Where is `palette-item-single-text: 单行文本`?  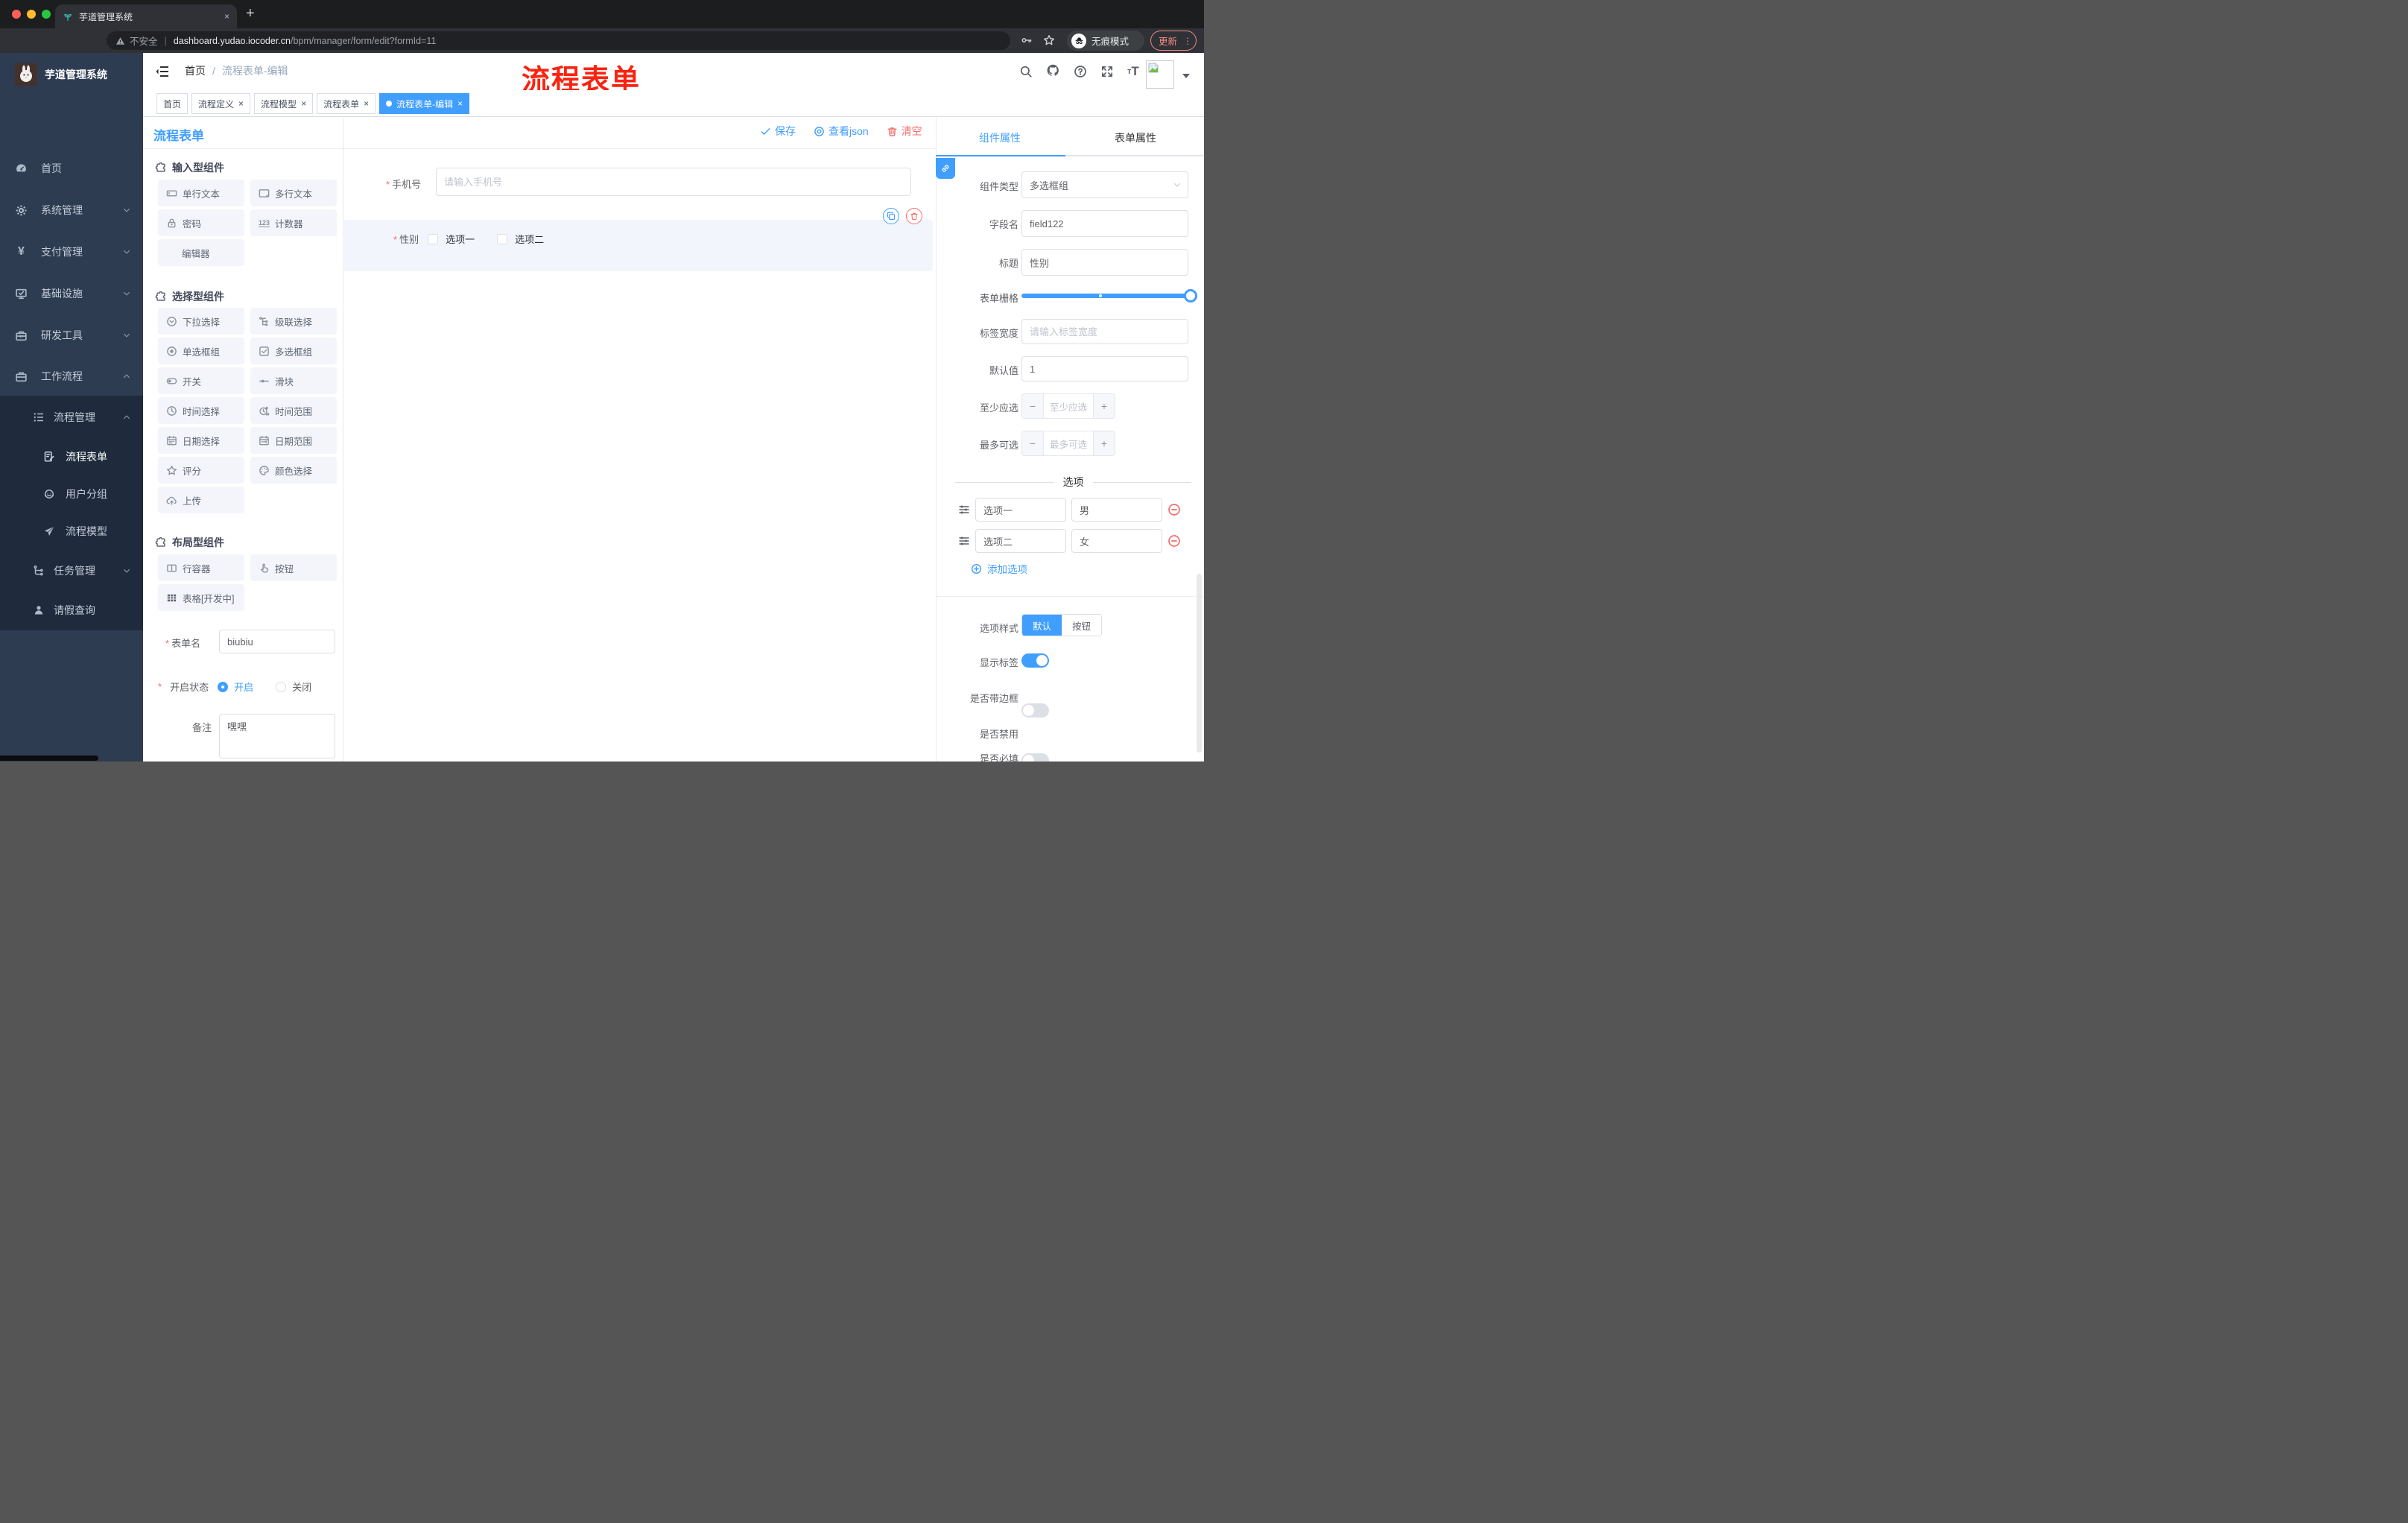 palette-item-single-text: 单行文本 is located at coordinates (201, 193).